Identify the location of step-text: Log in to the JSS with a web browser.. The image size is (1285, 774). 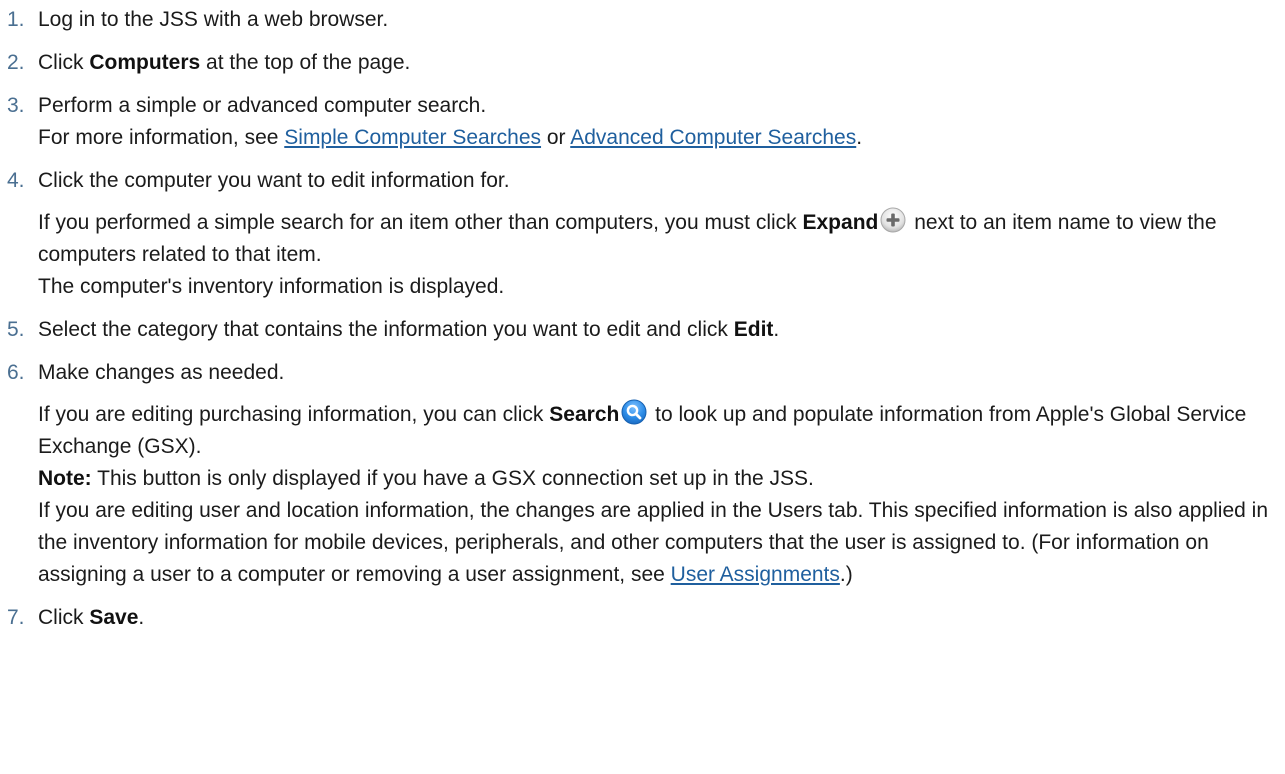
(213, 19).